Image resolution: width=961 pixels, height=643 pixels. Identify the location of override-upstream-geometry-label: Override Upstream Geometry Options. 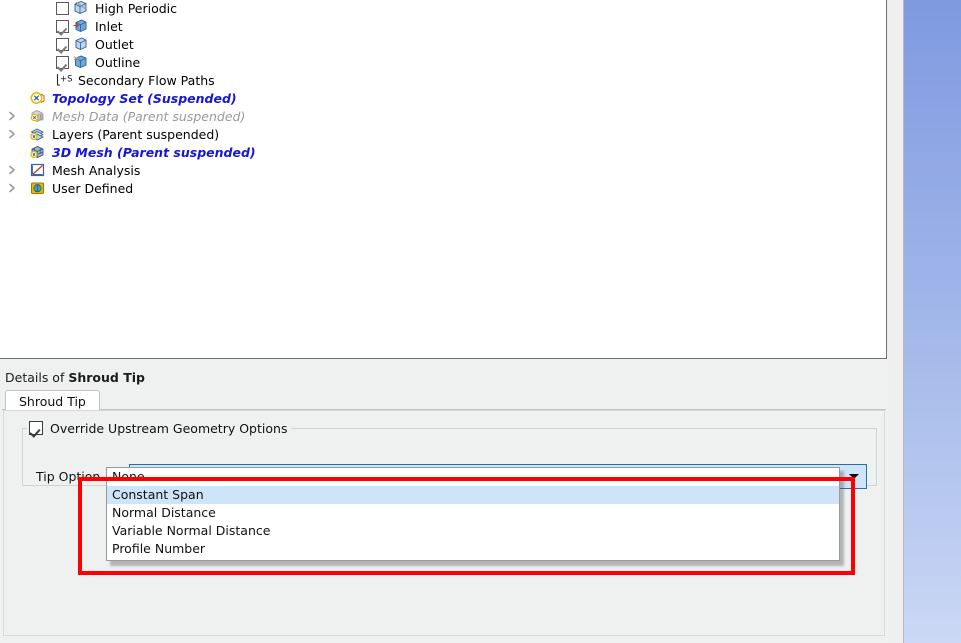
(169, 428).